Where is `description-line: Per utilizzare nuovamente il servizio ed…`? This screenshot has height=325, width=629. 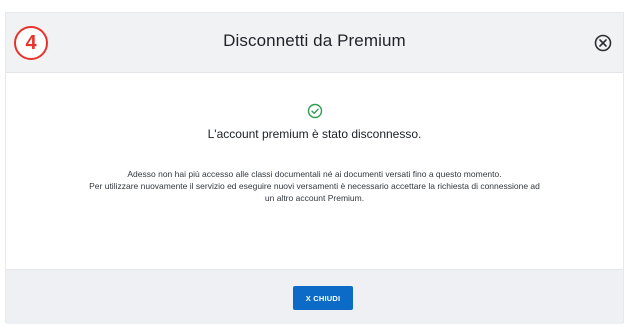 description-line: Per utilizzare nuovamente il servizio ed… is located at coordinates (314, 186).